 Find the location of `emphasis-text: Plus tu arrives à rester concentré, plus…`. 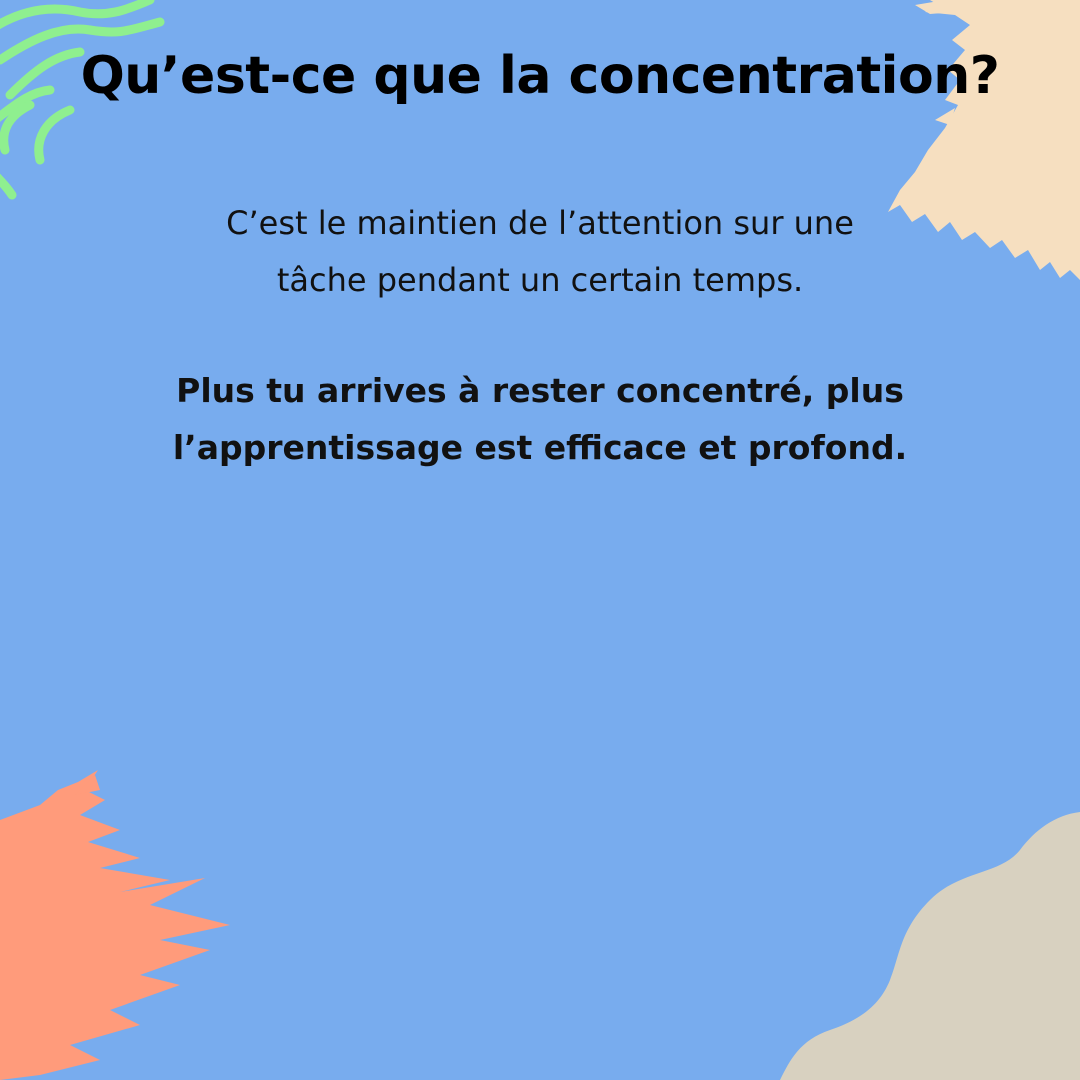

emphasis-text: Plus tu arrives à rester concentré, plus… is located at coordinates (540, 419).